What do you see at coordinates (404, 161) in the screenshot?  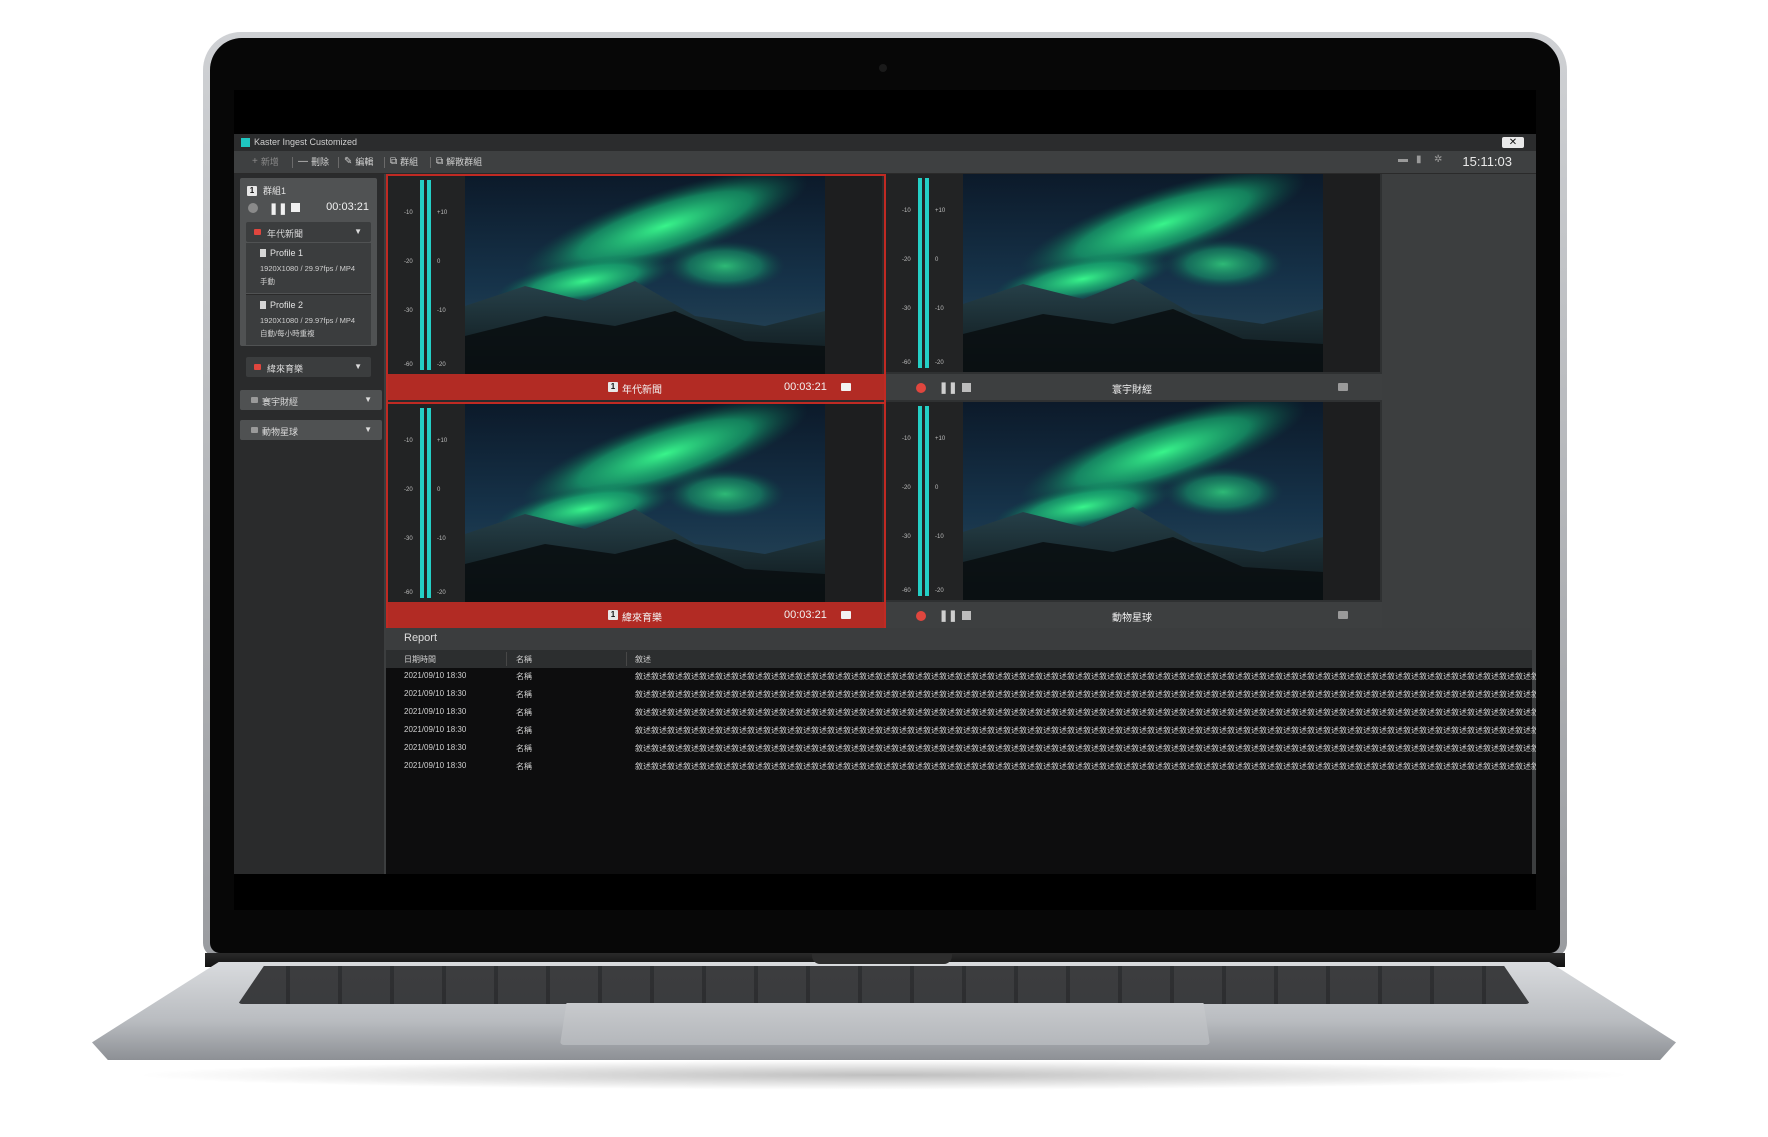 I see `group-button: ⧉ 群組` at bounding box center [404, 161].